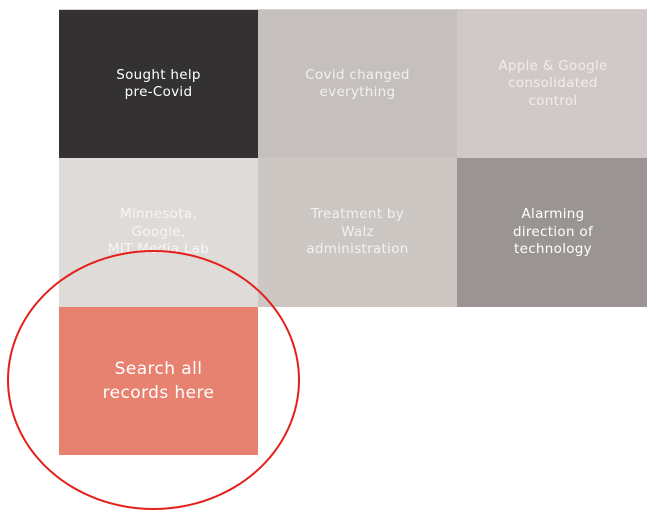 Image resolution: width=647 pixels, height=514 pixels. What do you see at coordinates (552, 232) in the screenshot?
I see `tile-alarming-direction-of-technology: Alarming direction of technology` at bounding box center [552, 232].